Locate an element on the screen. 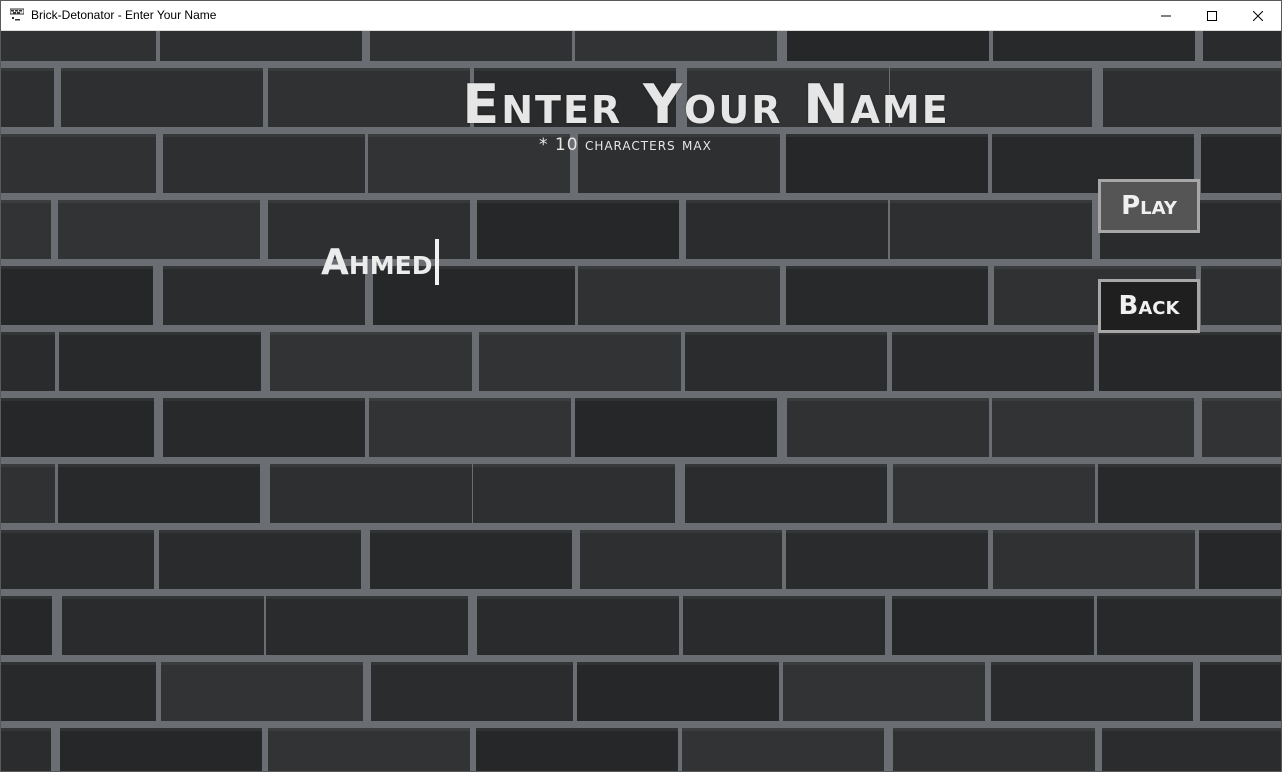 This screenshot has width=1282, height=772. character-limit-note: * 10 characters max is located at coordinates (625, 145).